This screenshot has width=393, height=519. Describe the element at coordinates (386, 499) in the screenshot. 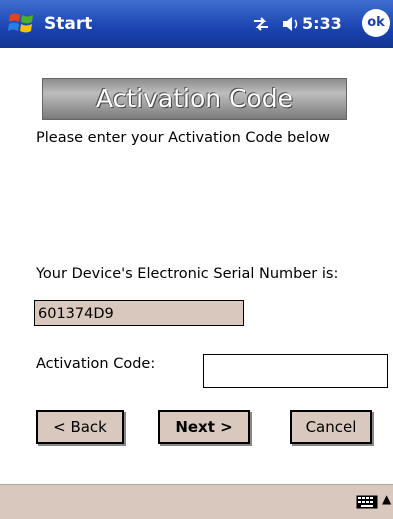

I see `sip-arrow-icon: ▲` at that location.